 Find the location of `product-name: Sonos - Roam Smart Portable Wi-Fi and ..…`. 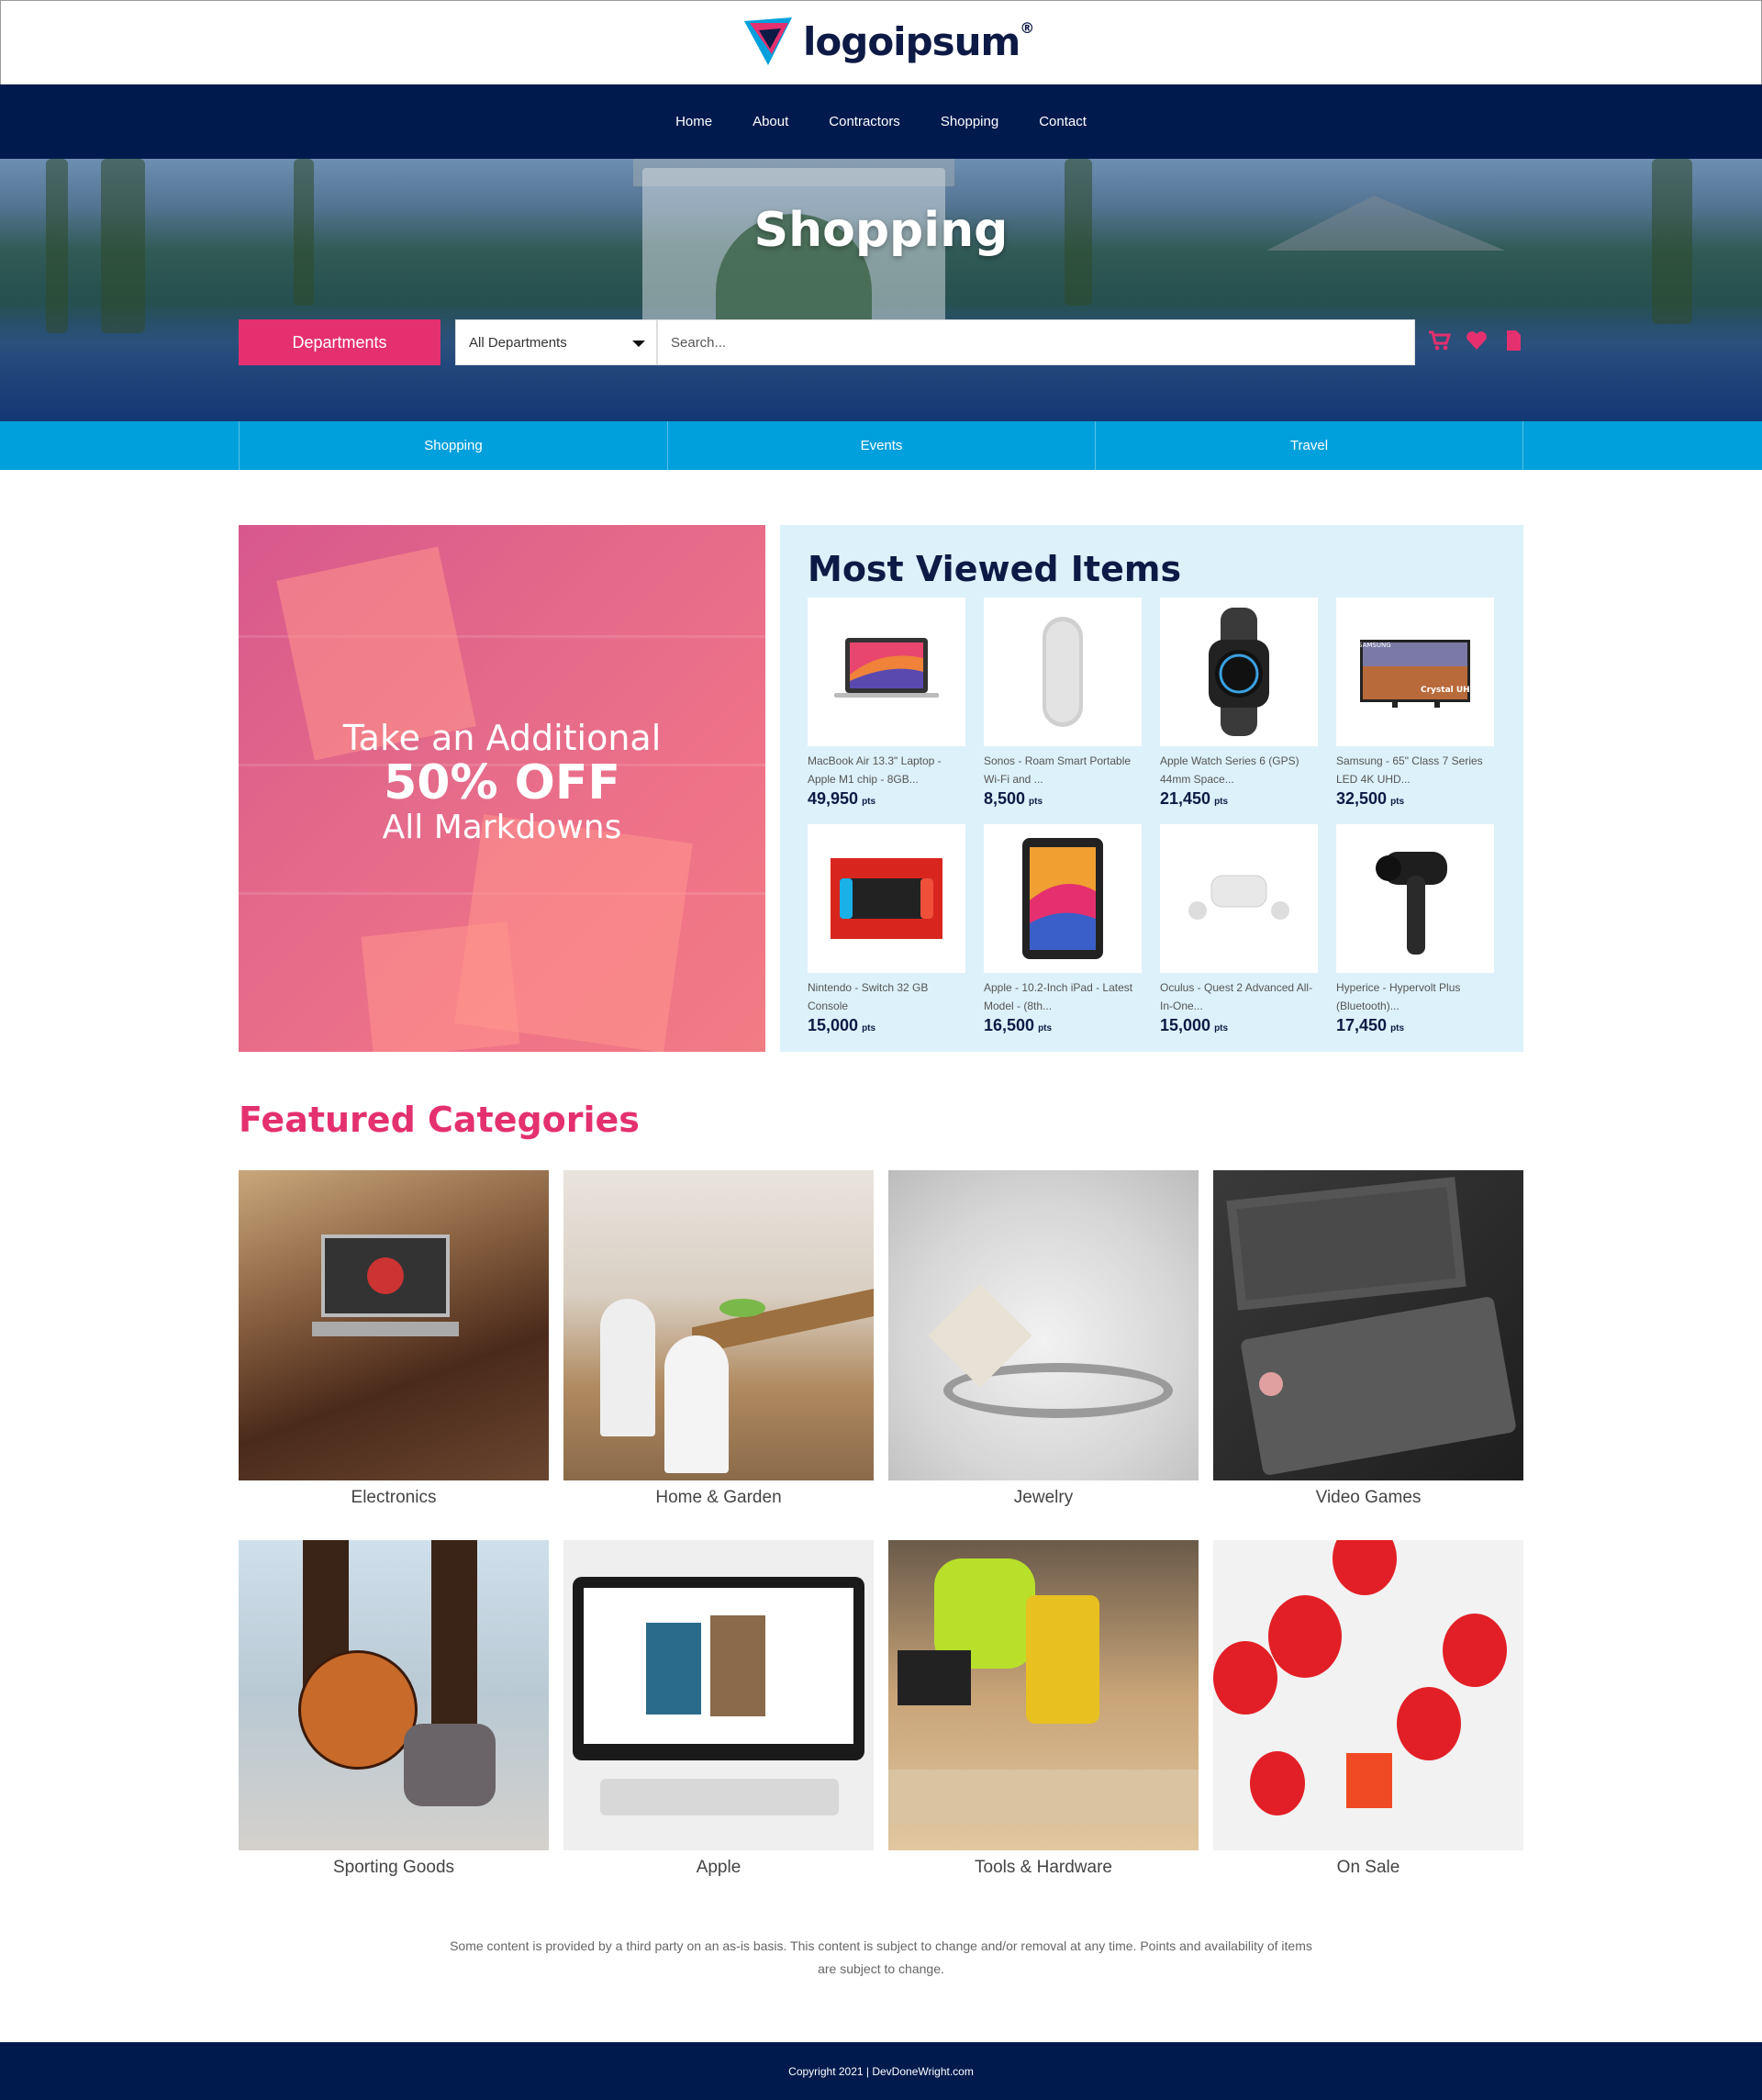

product-name: Sonos - Roam Smart Portable Wi-Fi and ..… is located at coordinates (1058, 770).